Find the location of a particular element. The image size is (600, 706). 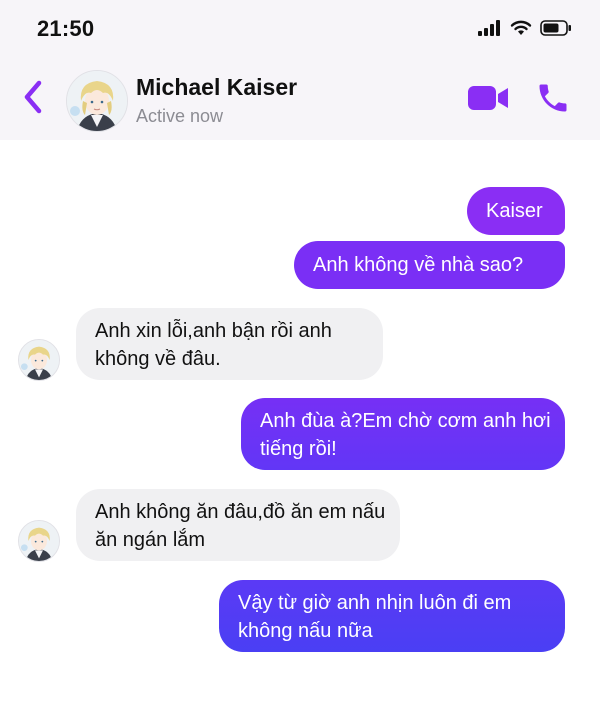

phone-call-button is located at coordinates (553, 100).